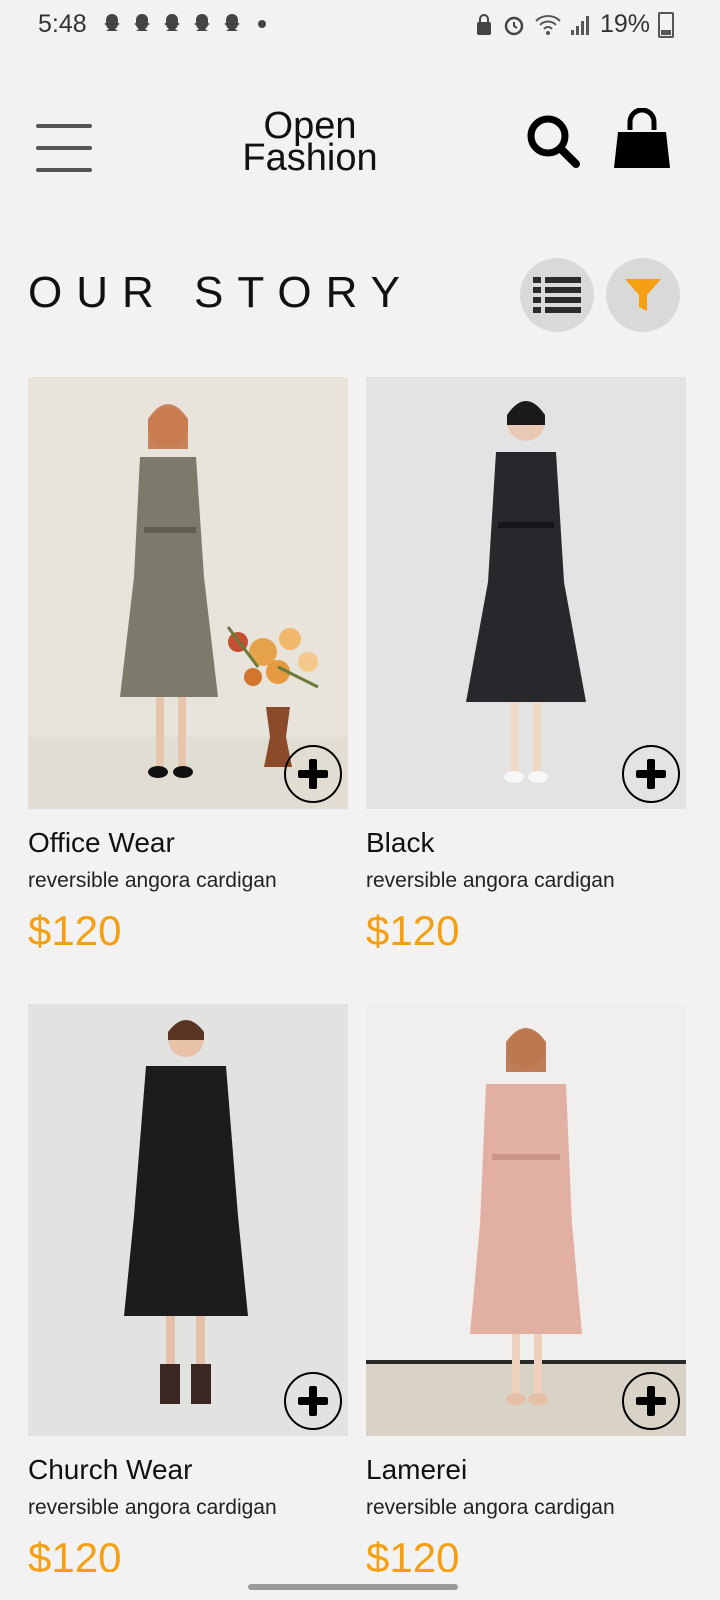 The height and width of the screenshot is (1600, 720). I want to click on list-view-button, so click(557, 295).